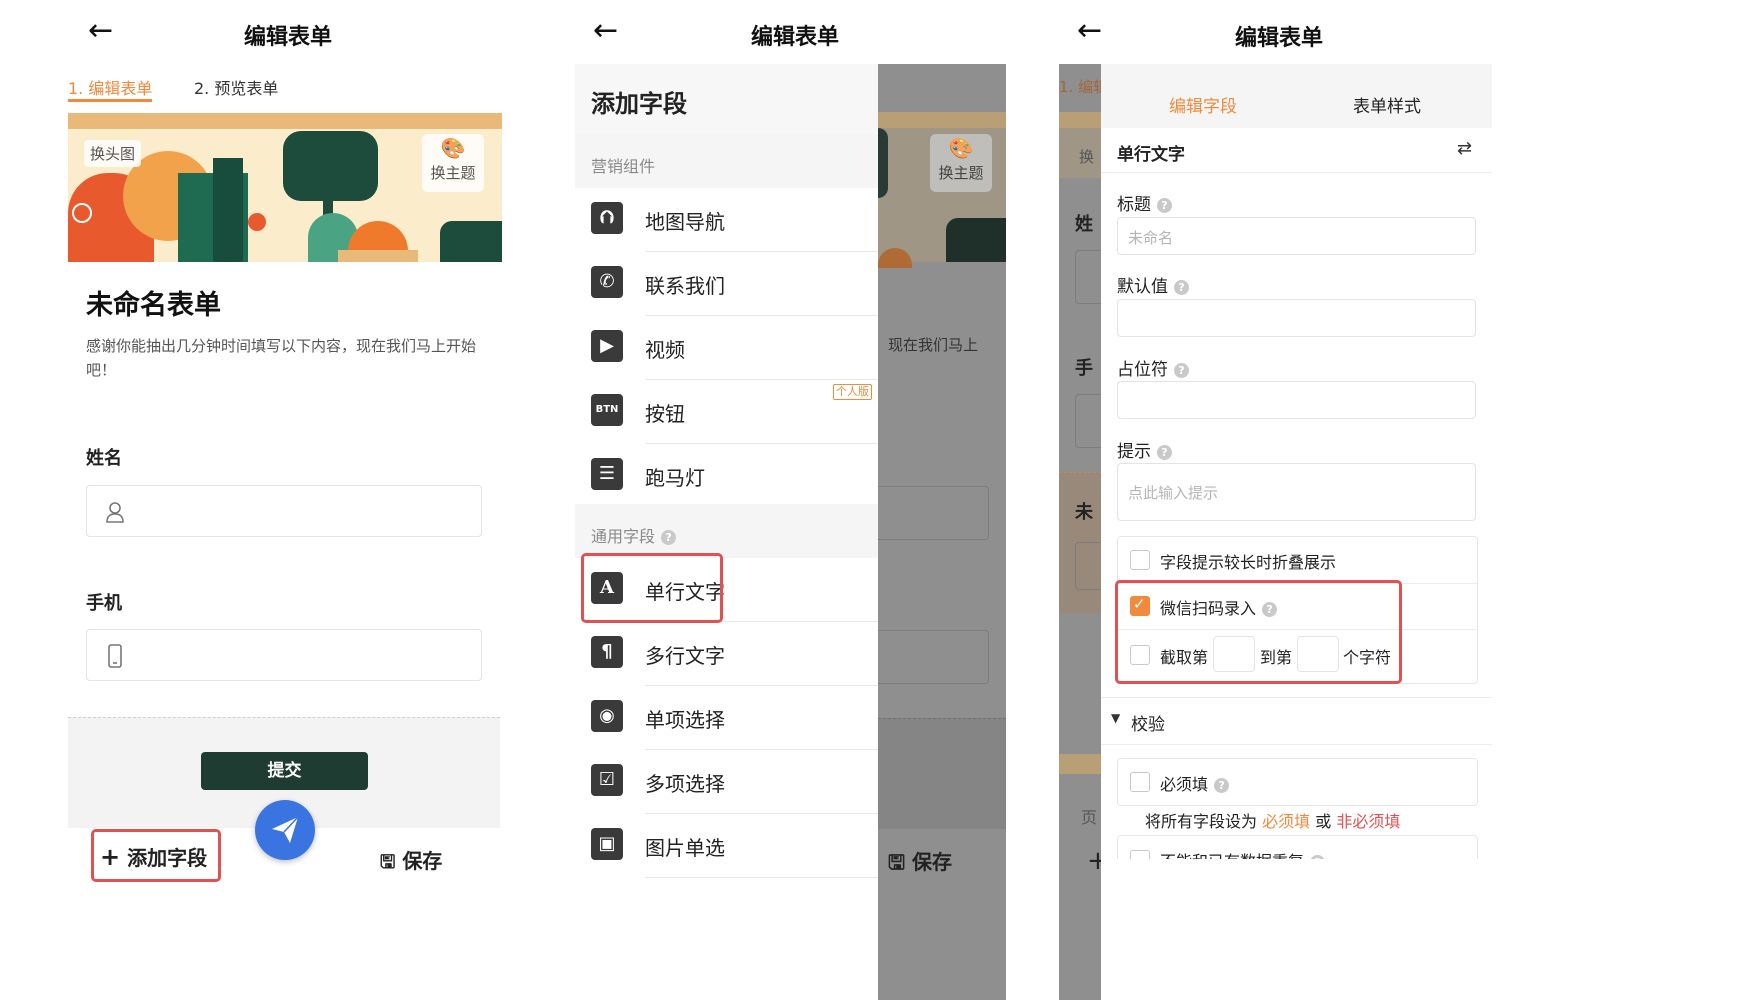  I want to click on menu-item-video: ▶ 视频, so click(726, 348).